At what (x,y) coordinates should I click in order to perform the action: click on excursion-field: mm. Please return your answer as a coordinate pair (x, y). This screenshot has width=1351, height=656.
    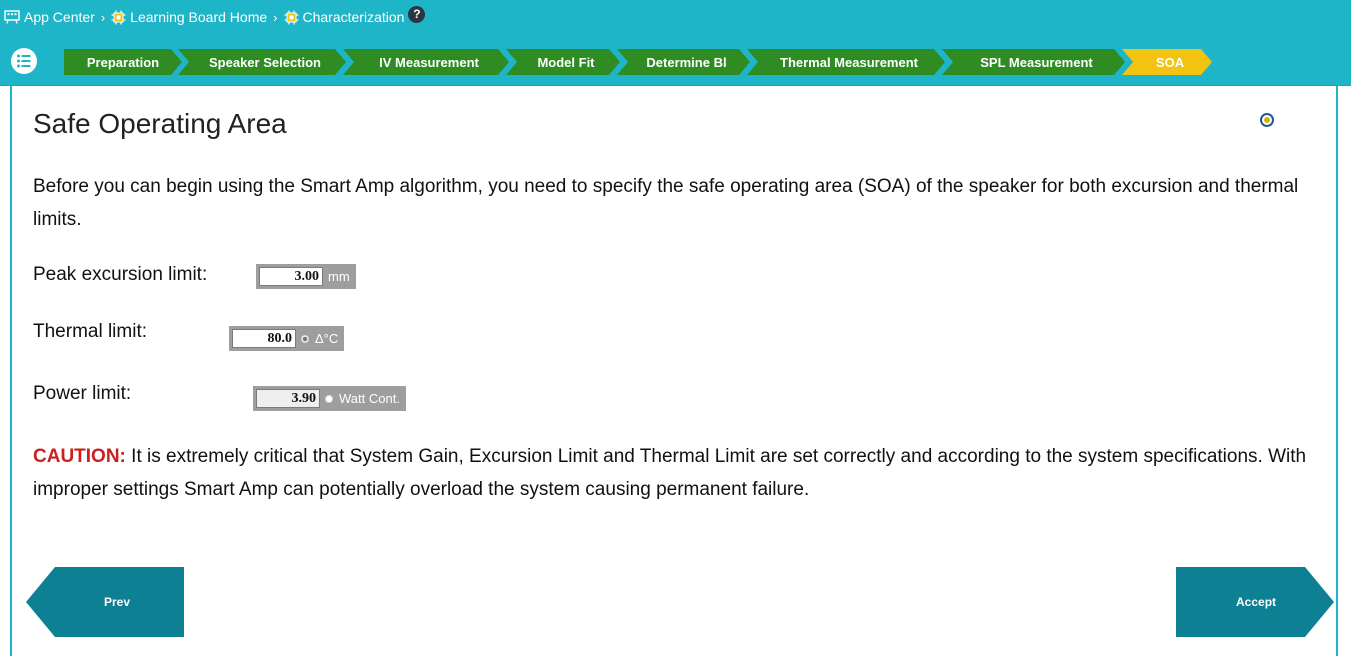
    Looking at the image, I should click on (306, 276).